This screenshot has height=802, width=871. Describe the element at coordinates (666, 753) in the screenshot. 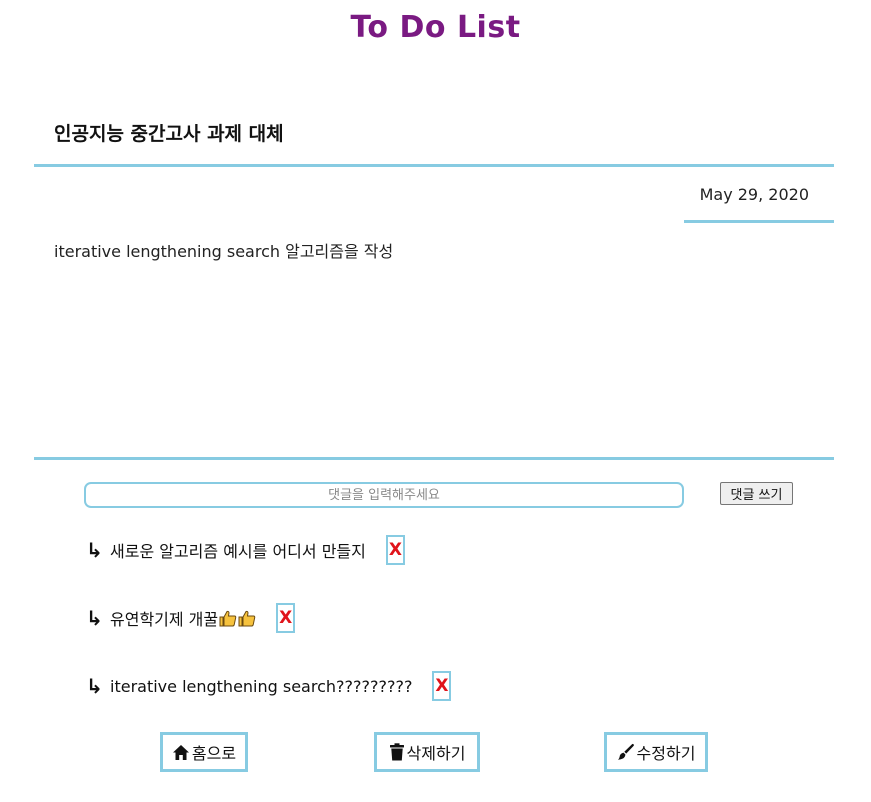

I see `edit-post-label: 수정하기` at that location.